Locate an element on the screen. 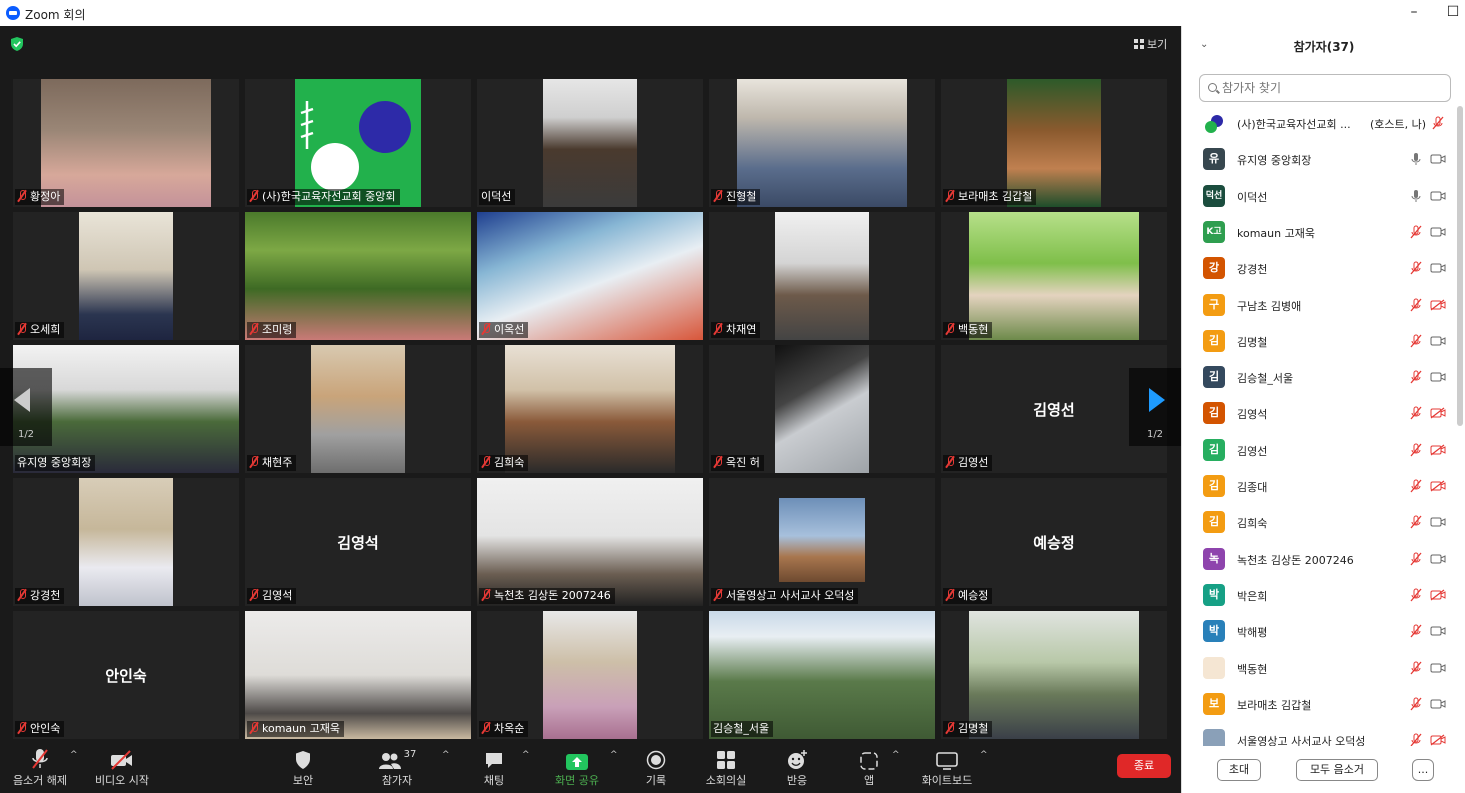 Image resolution: width=1465 pixels, height=793 pixels. participants-button: 37 참가자 is located at coordinates (397, 767).